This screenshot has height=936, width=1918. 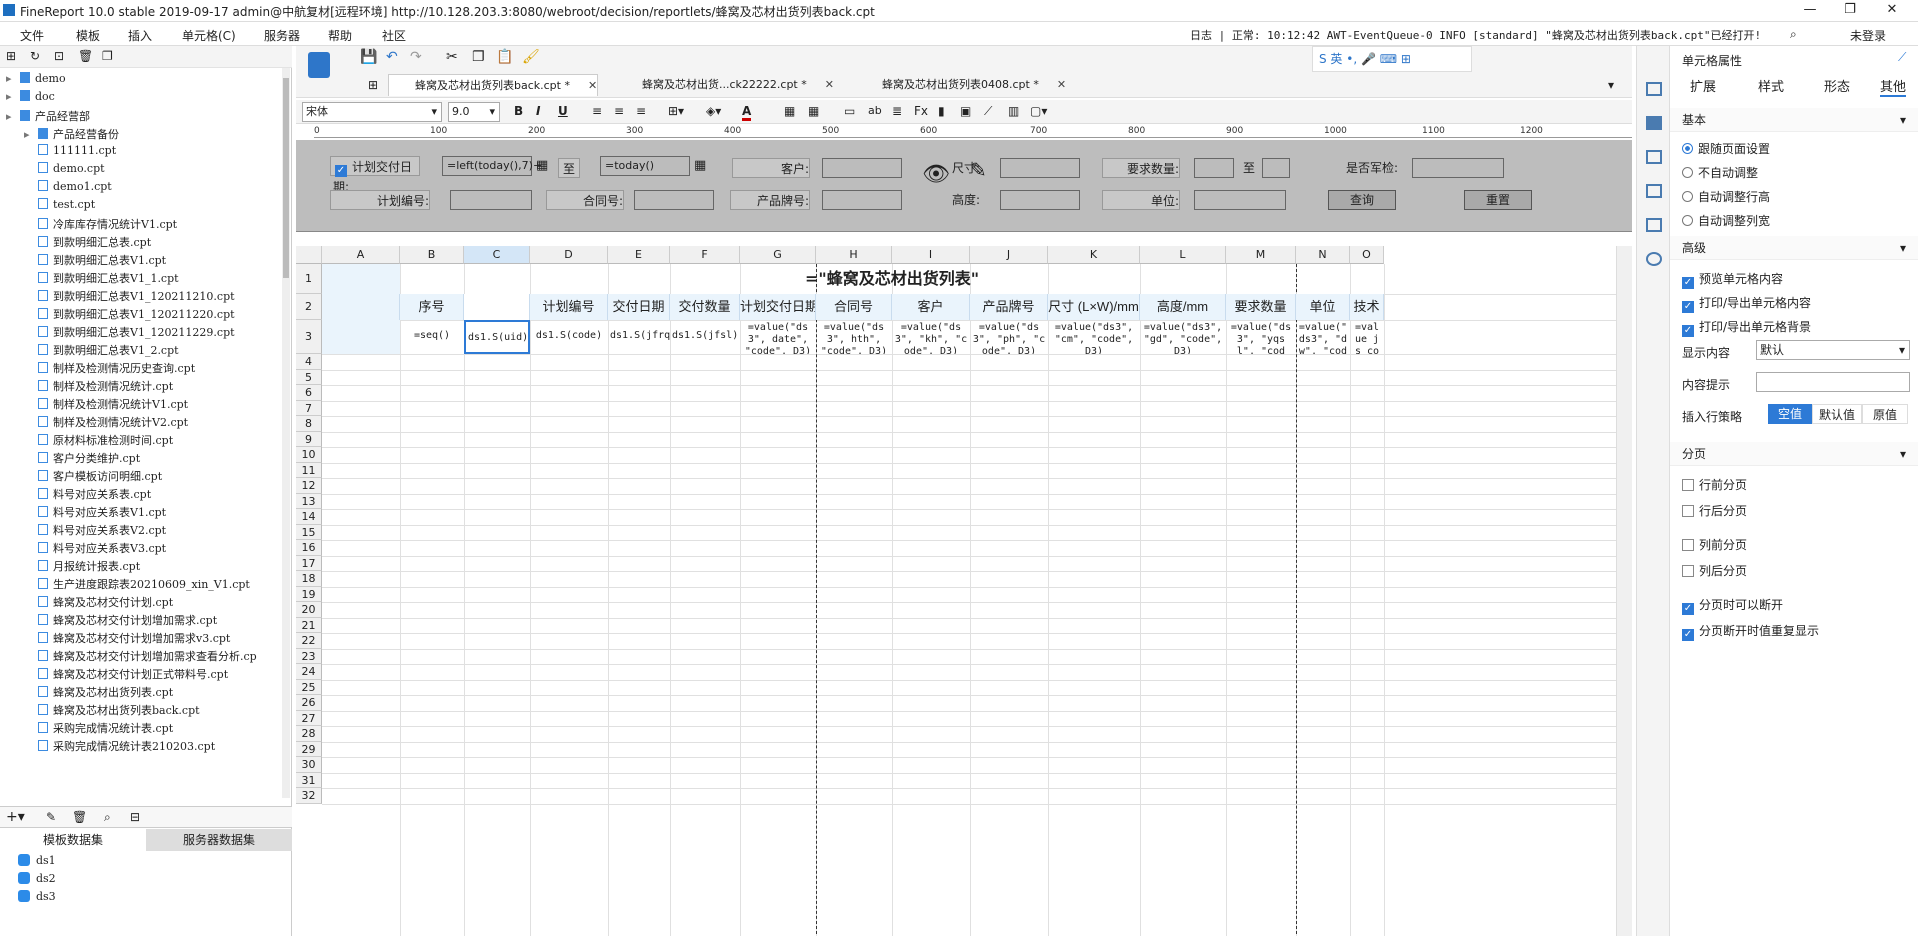 What do you see at coordinates (129, 333) in the screenshot?
I see `tree-file: 到款明细汇总表V1_120211229.cpt` at bounding box center [129, 333].